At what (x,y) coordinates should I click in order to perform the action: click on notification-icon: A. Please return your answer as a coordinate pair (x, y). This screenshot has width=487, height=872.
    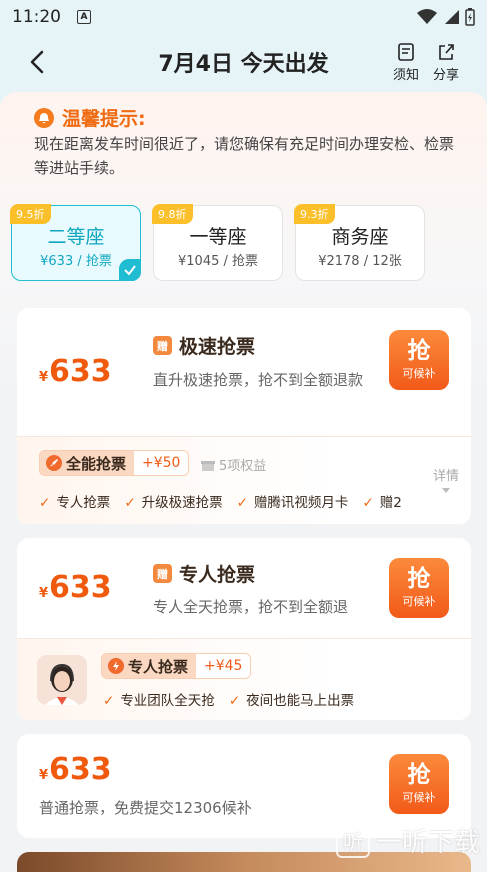
    Looking at the image, I should click on (84, 17).